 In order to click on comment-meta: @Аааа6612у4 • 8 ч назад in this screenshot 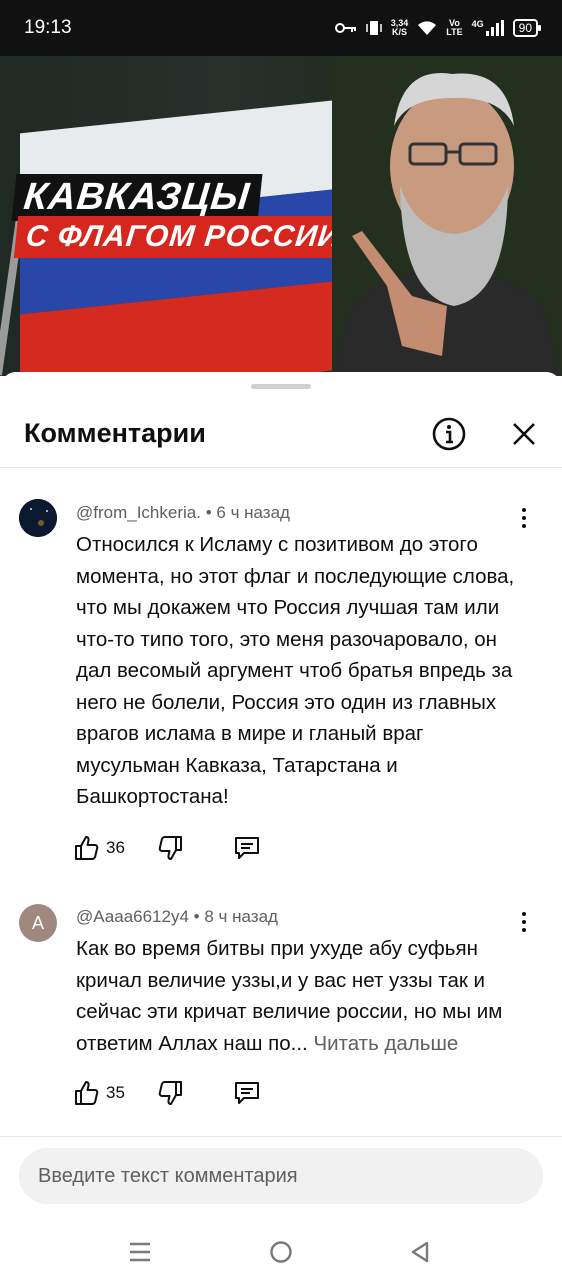, I will do `click(177, 917)`.